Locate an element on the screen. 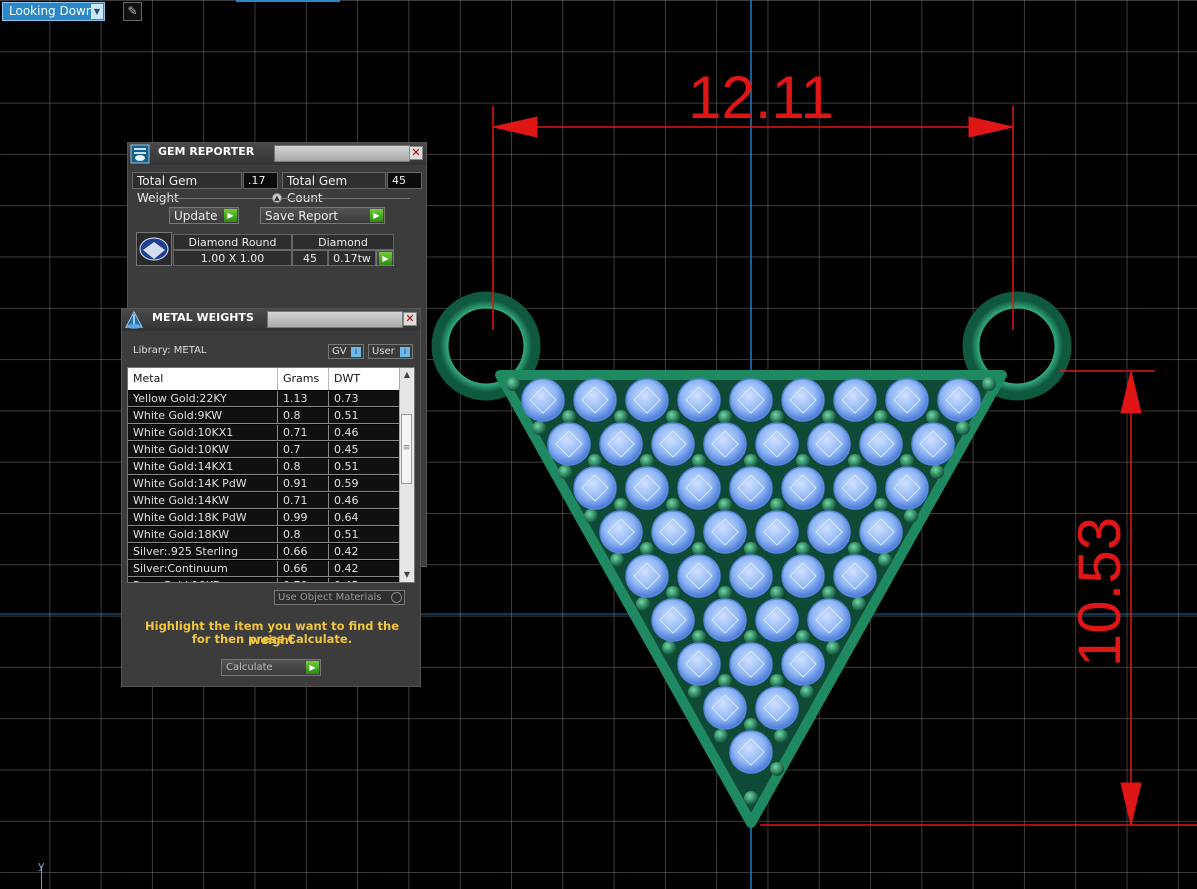  table-row: White Gold:10KW 0.7 0.45 is located at coordinates (264, 450).